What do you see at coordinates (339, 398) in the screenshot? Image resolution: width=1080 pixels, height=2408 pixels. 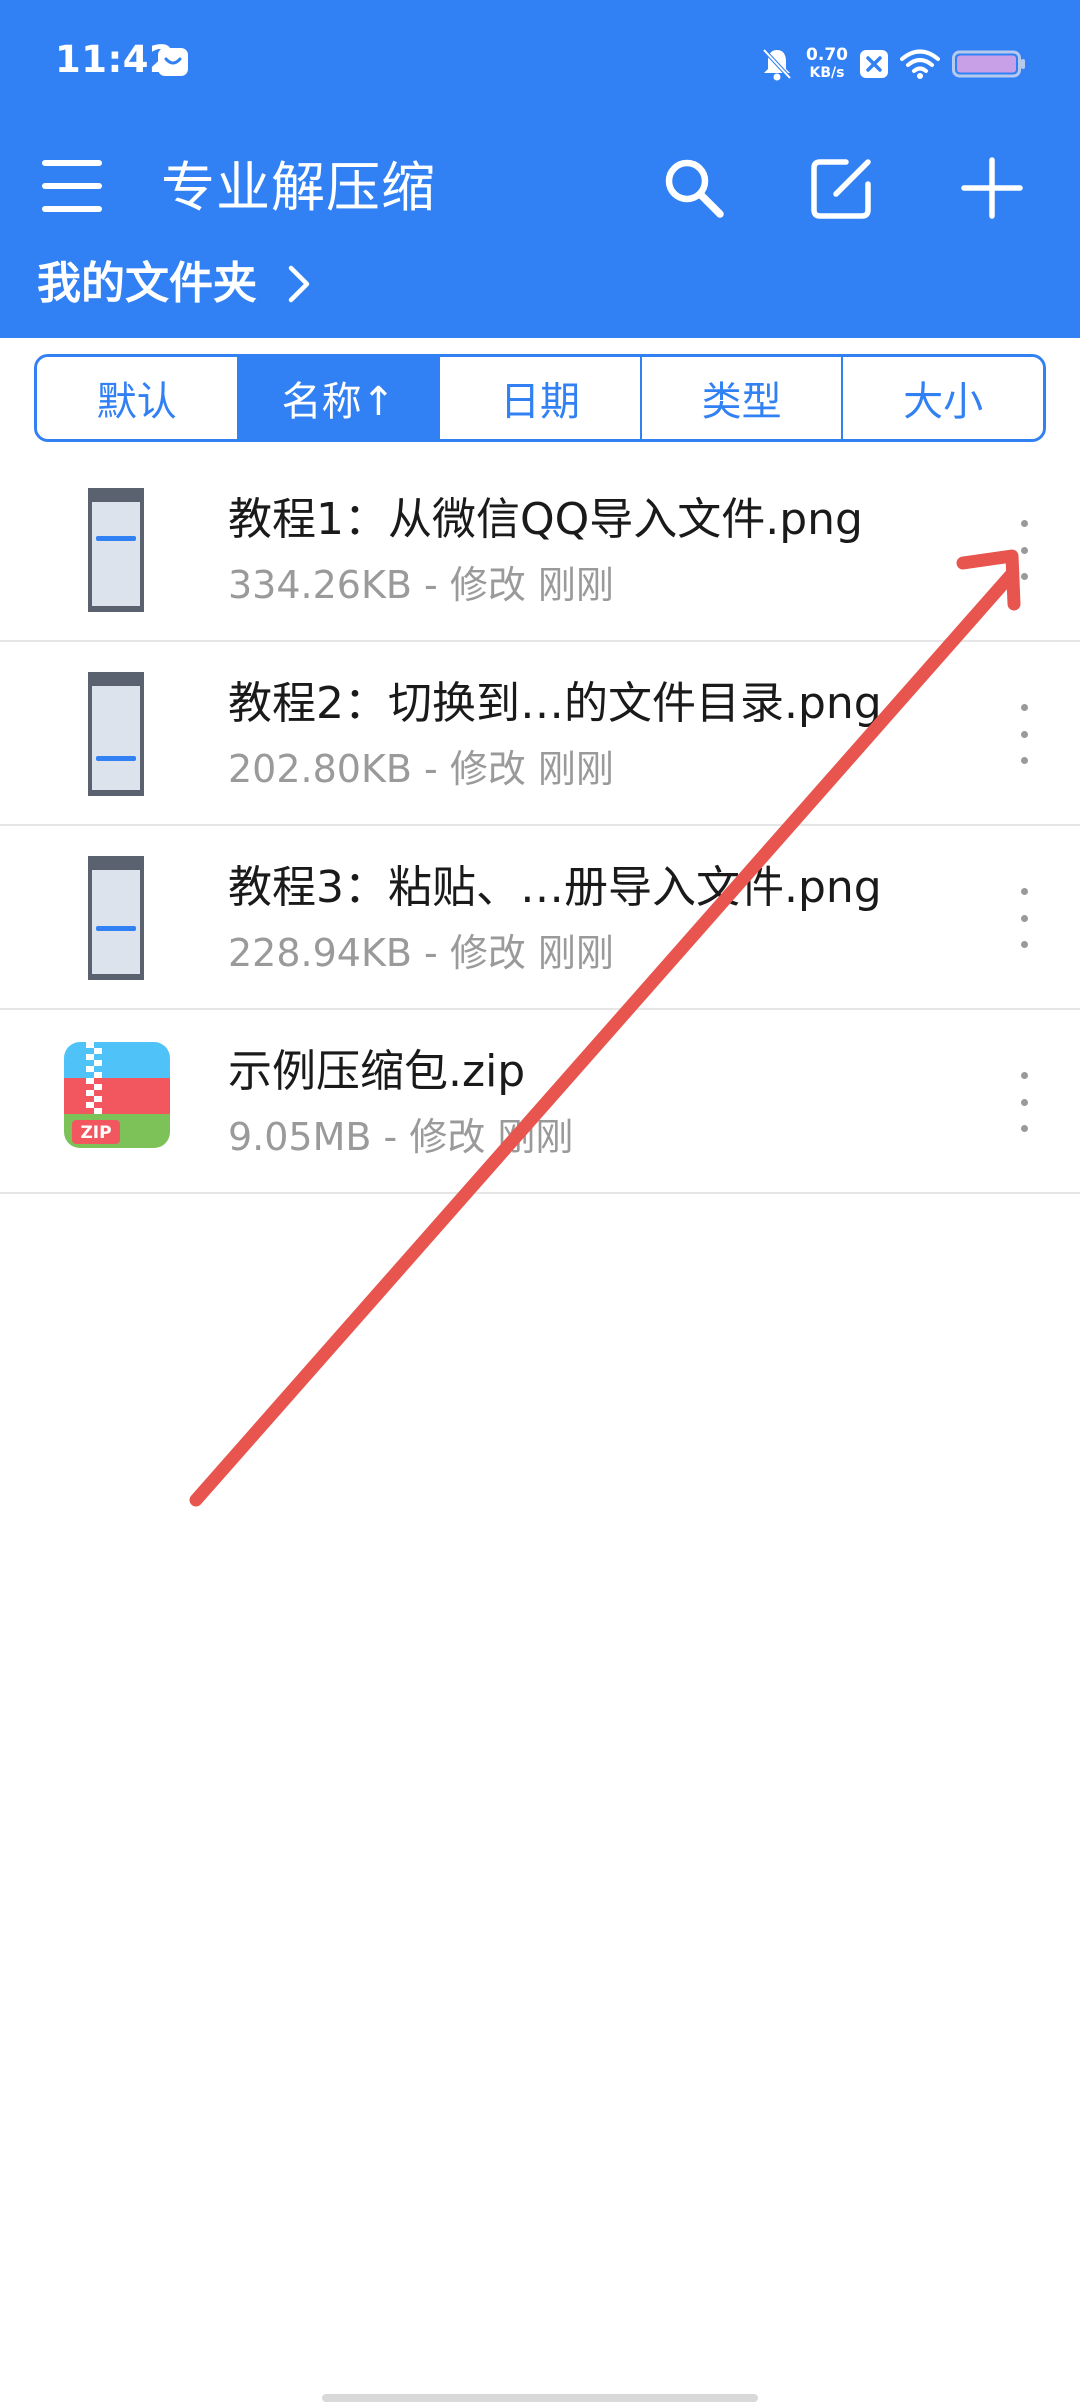 I see `sort-tab-name: 名称↑` at bounding box center [339, 398].